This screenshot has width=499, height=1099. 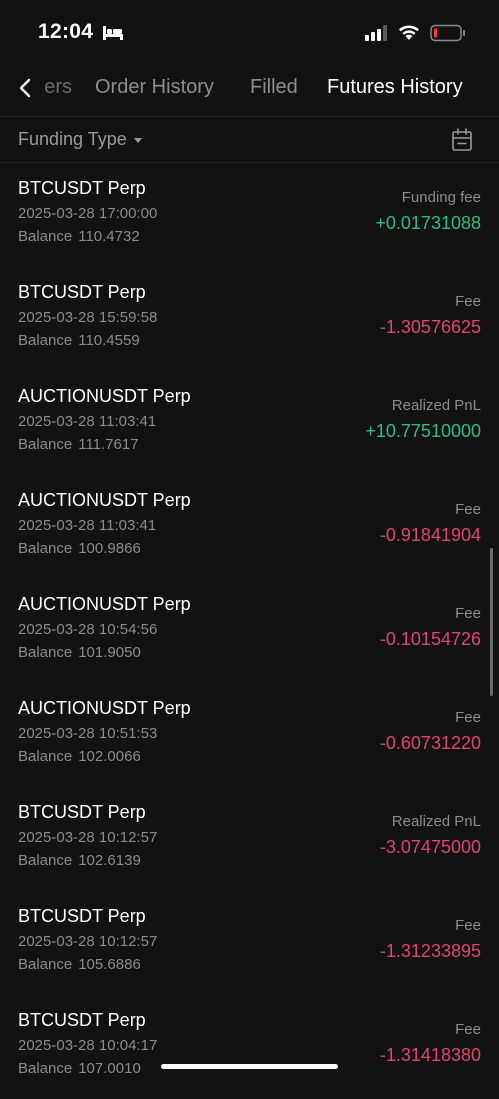 I want to click on balance-value: 105.6886, so click(x=109, y=964).